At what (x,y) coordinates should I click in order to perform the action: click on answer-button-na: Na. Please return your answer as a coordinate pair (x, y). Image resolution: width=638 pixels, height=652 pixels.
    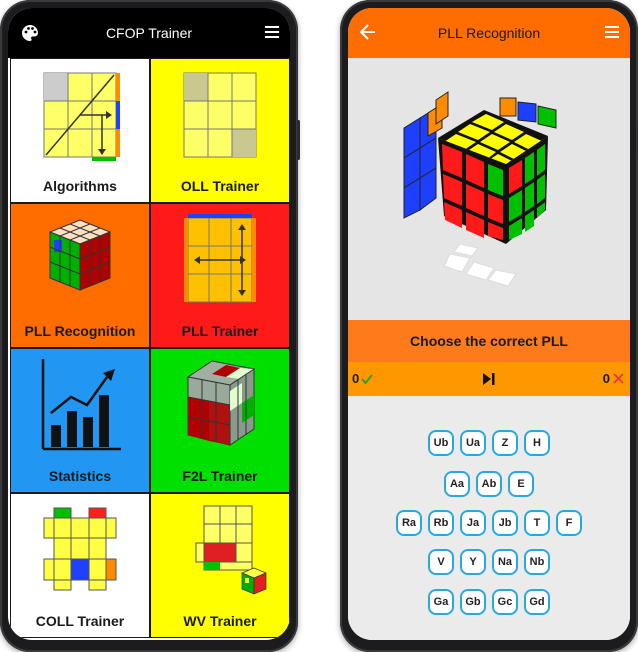
    Looking at the image, I should click on (505, 562).